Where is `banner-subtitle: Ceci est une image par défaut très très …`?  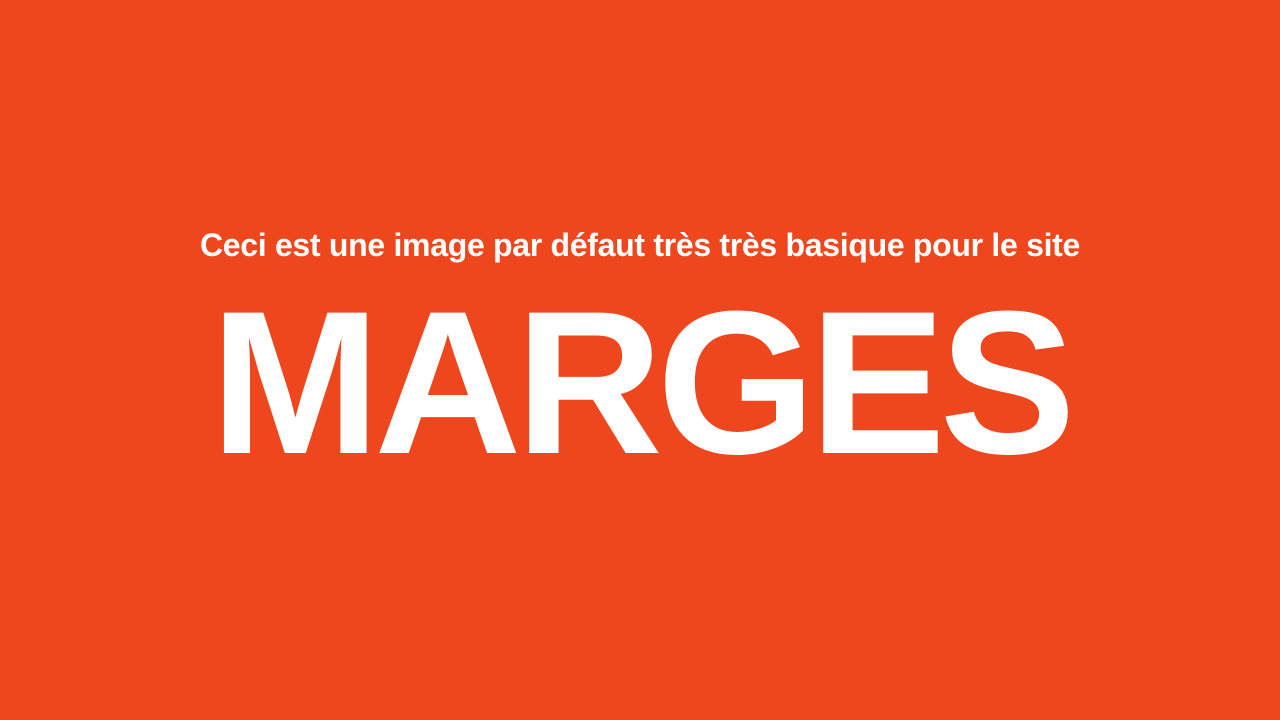 banner-subtitle: Ceci est une image par défaut très très … is located at coordinates (640, 245).